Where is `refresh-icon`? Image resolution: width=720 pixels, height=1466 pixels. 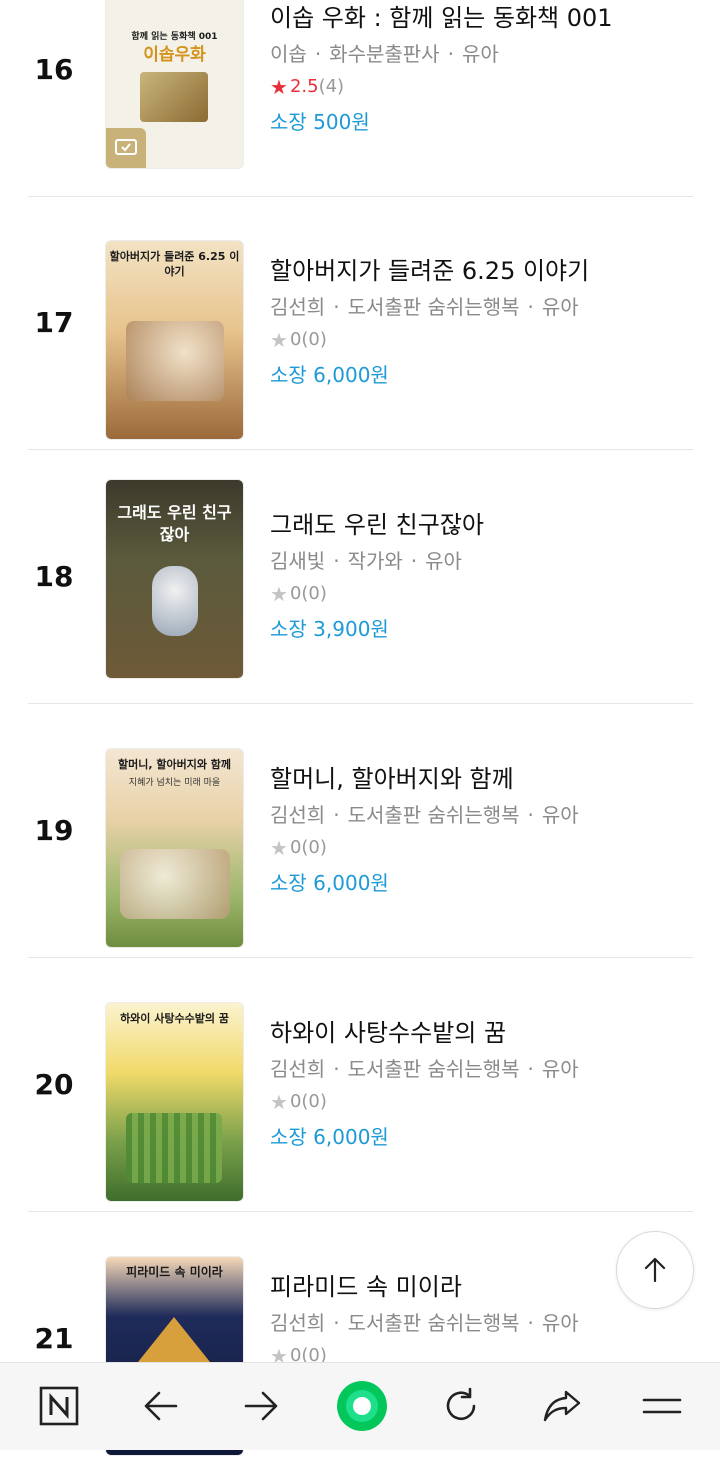 refresh-icon is located at coordinates (461, 1404).